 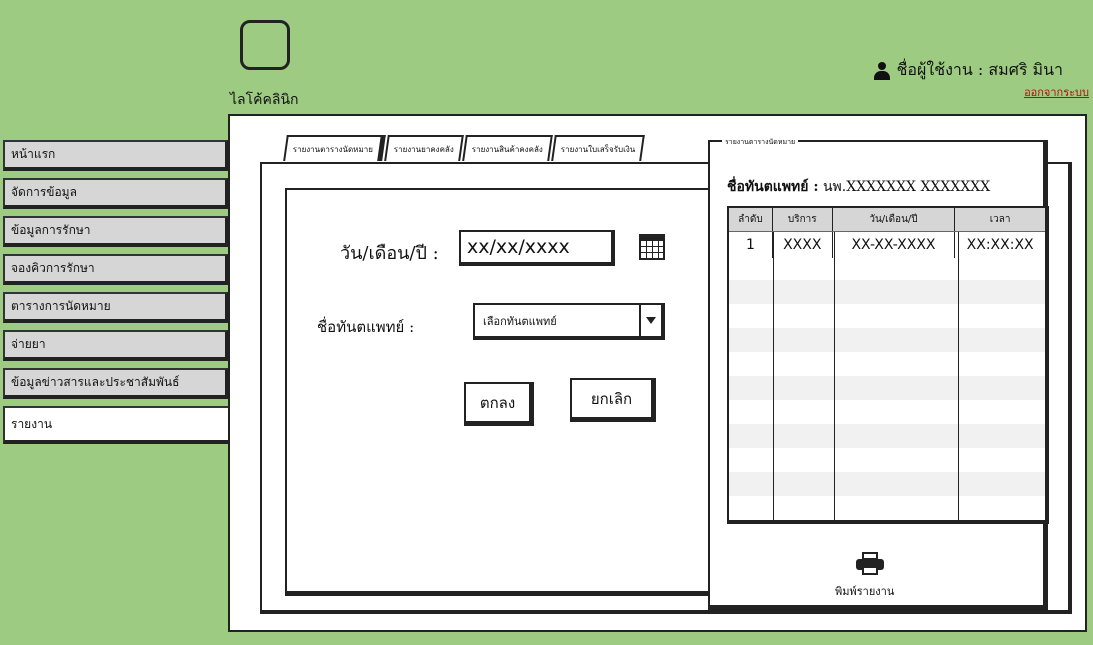 I want to click on sidebar-item-reports: รายงาน, so click(x=117, y=425).